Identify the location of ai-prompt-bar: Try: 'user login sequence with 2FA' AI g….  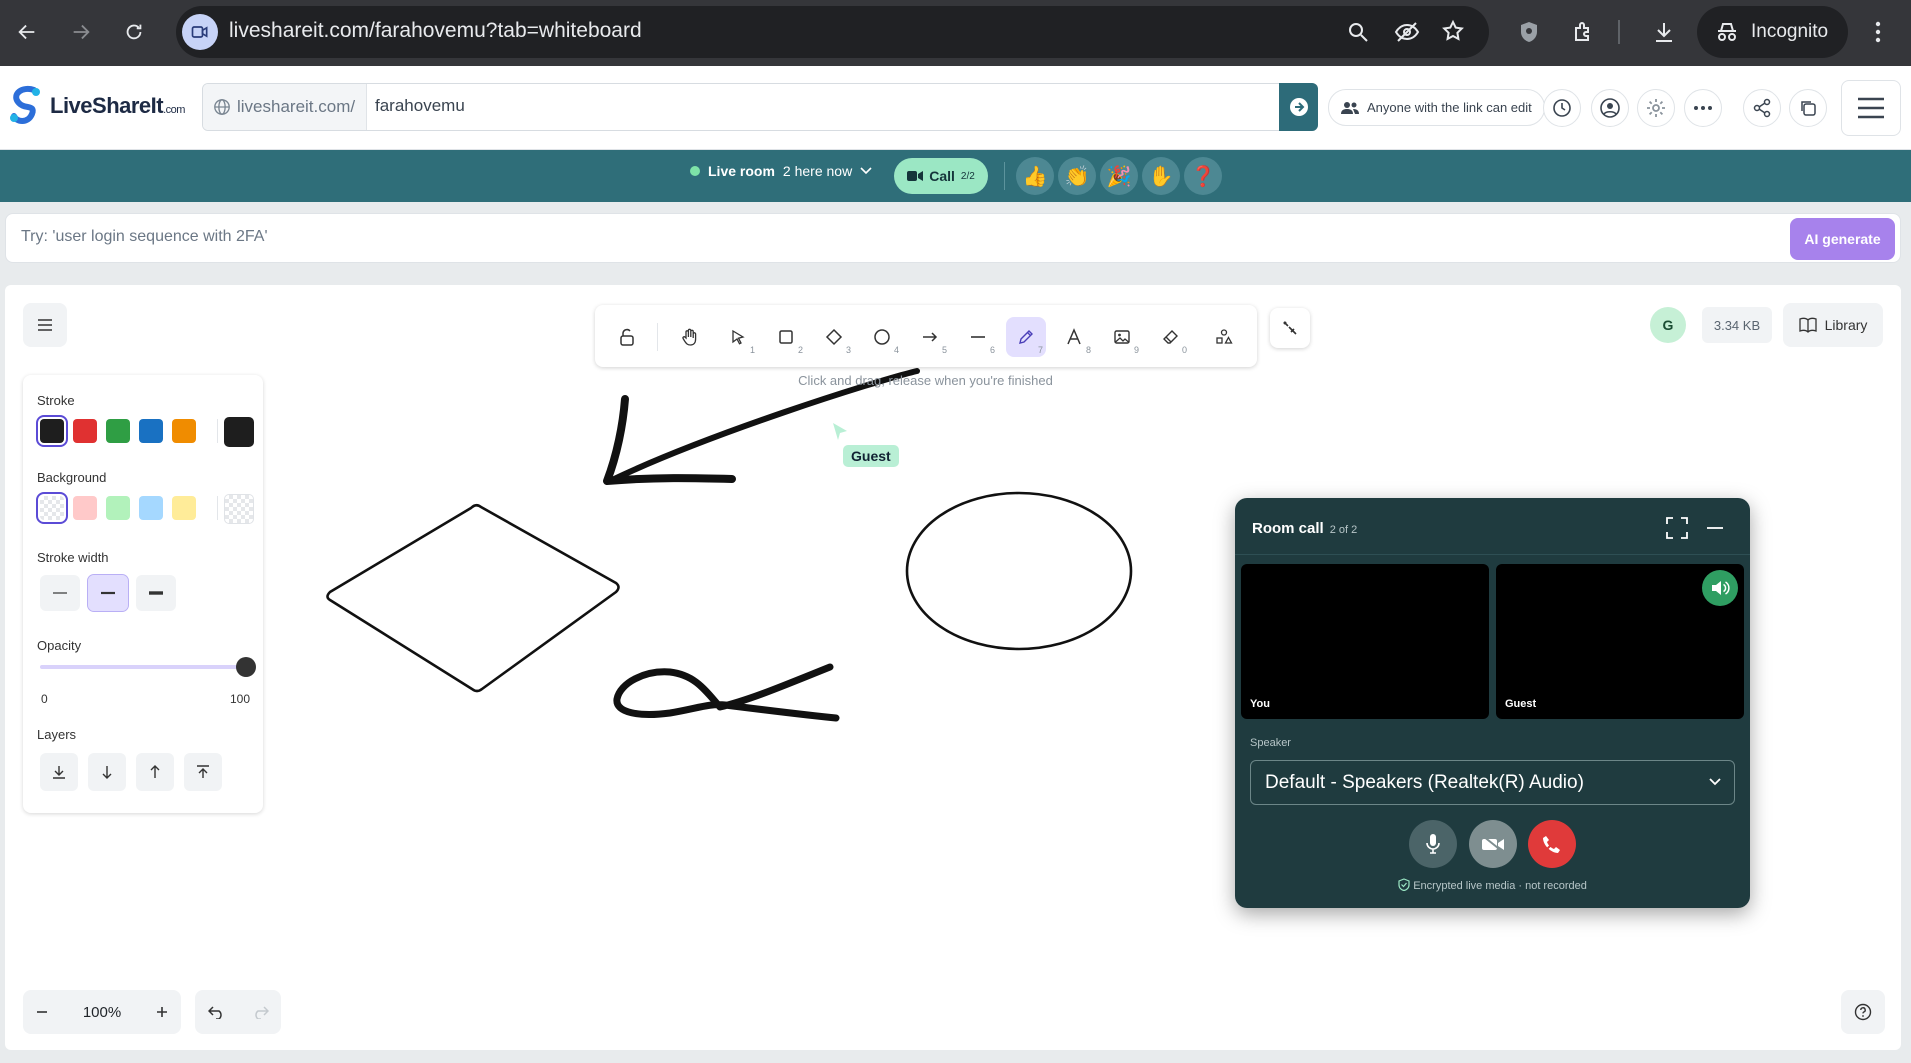
(953, 238).